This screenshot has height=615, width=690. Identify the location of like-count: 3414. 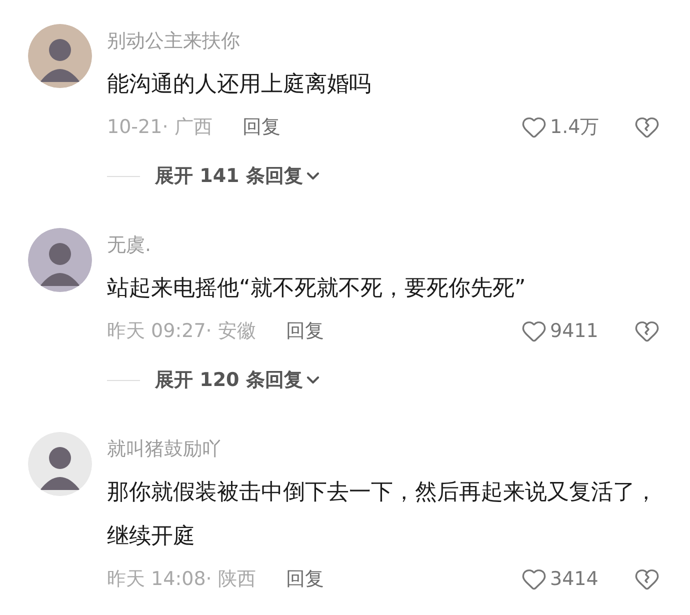
(575, 579).